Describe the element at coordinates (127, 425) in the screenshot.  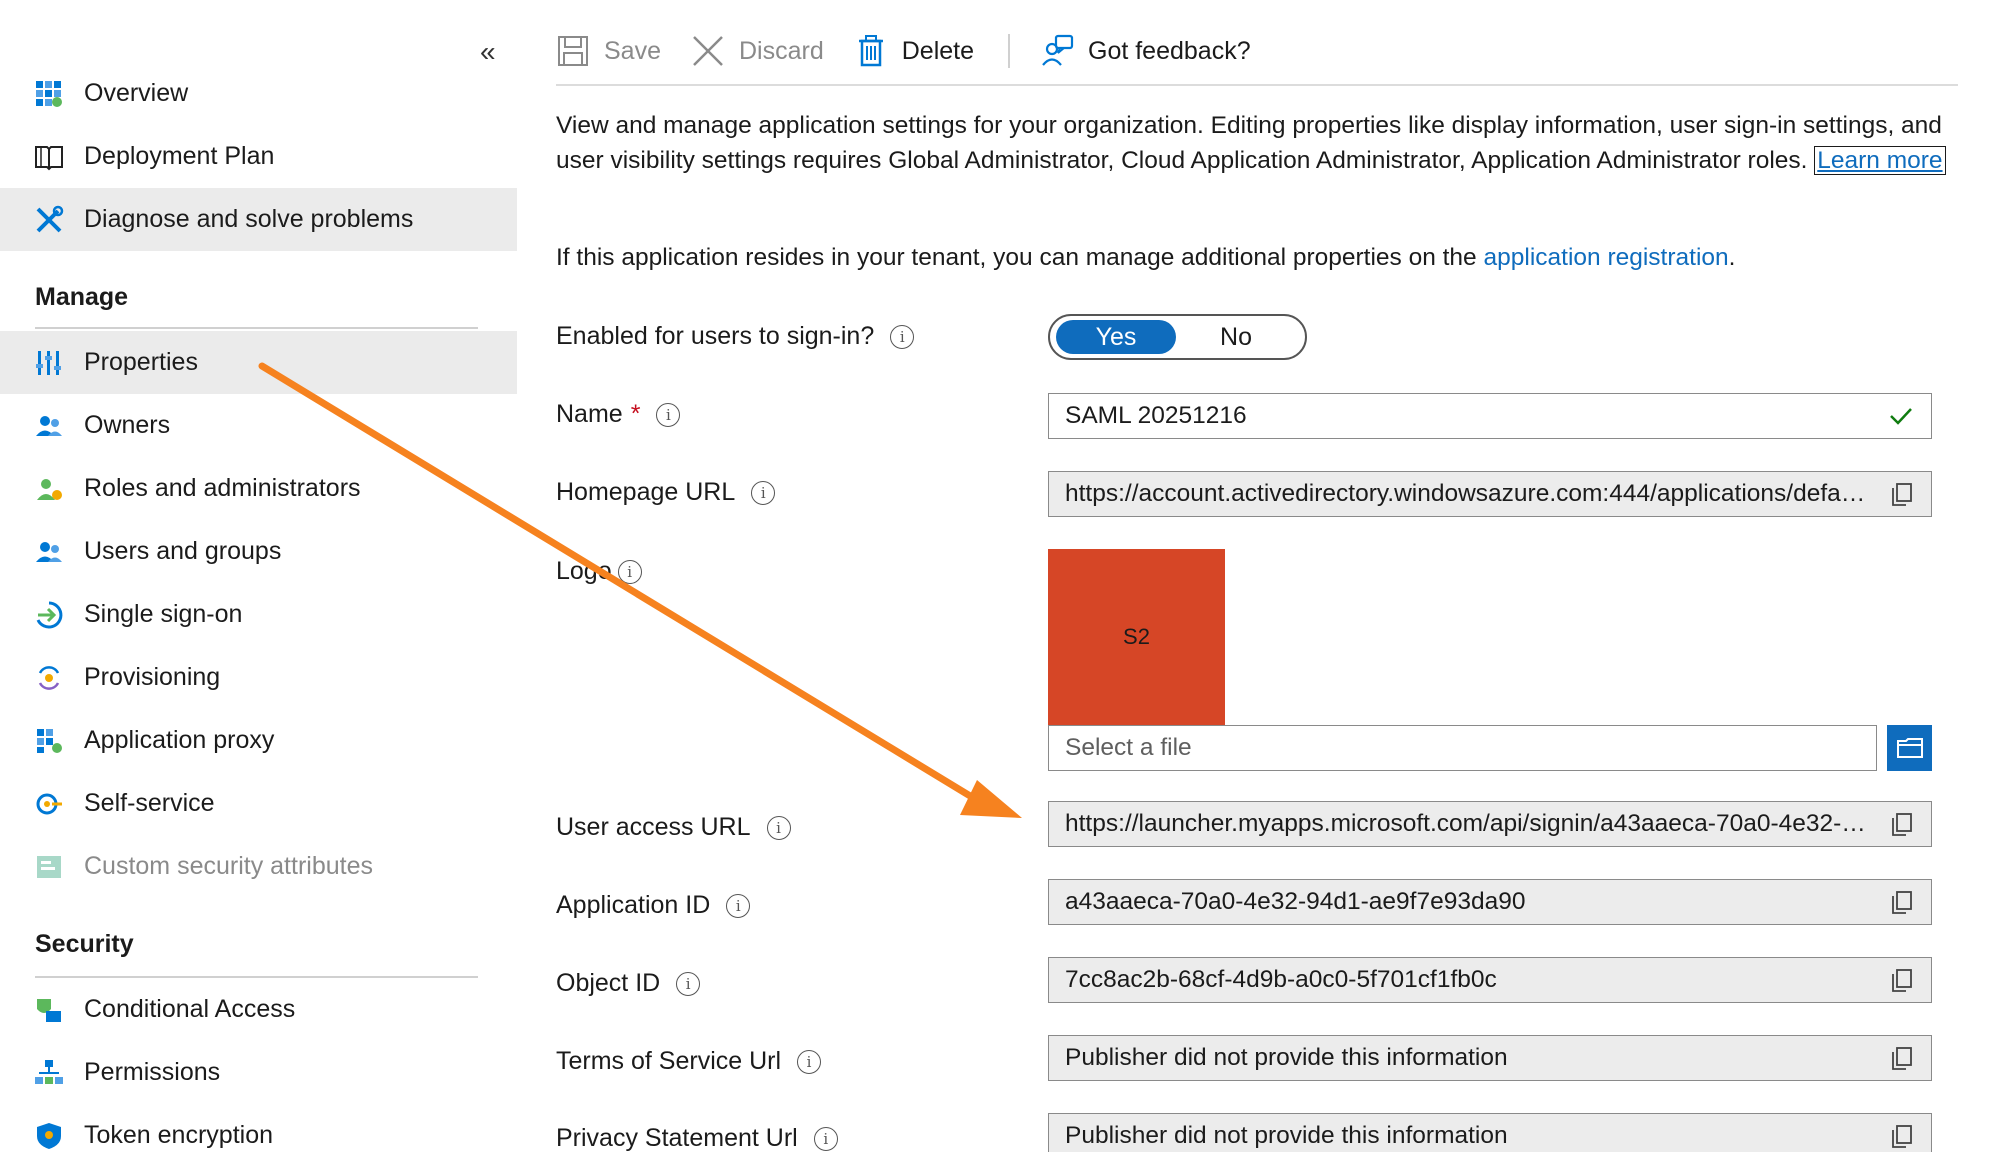
I see `sidebar-item-label: Owners` at that location.